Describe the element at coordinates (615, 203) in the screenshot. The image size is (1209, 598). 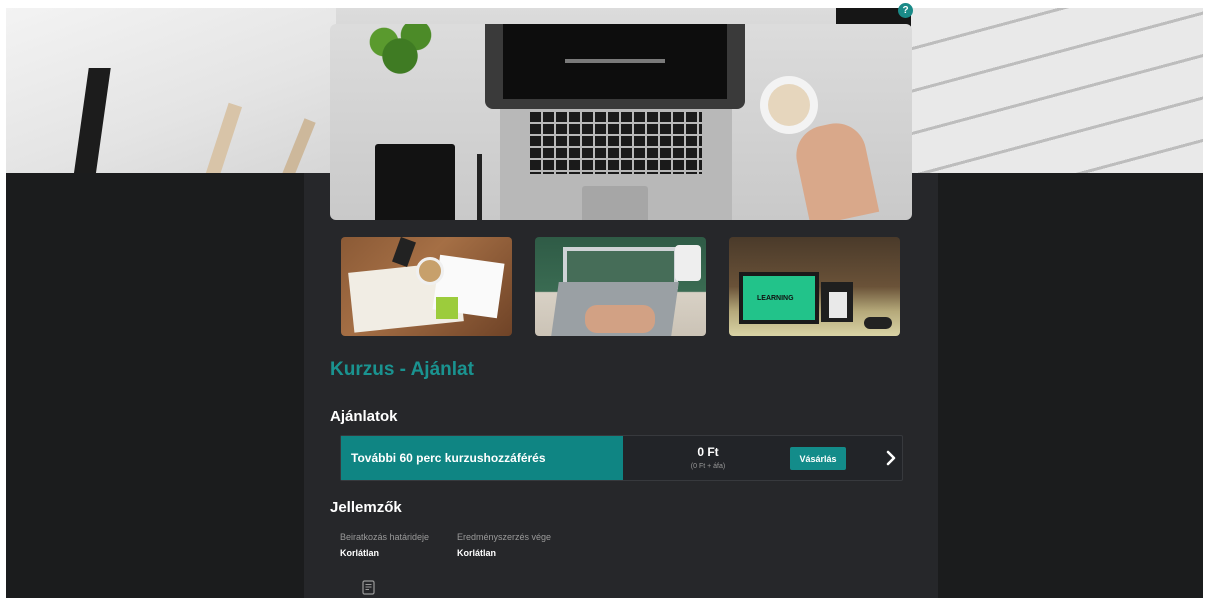
I see `trackpad-decor` at that location.